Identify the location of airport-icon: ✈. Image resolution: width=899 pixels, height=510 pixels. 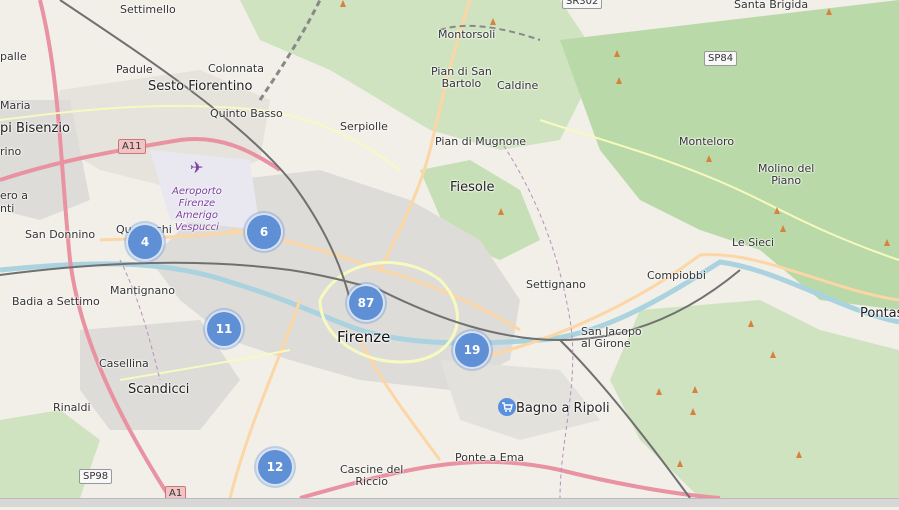
(197, 167).